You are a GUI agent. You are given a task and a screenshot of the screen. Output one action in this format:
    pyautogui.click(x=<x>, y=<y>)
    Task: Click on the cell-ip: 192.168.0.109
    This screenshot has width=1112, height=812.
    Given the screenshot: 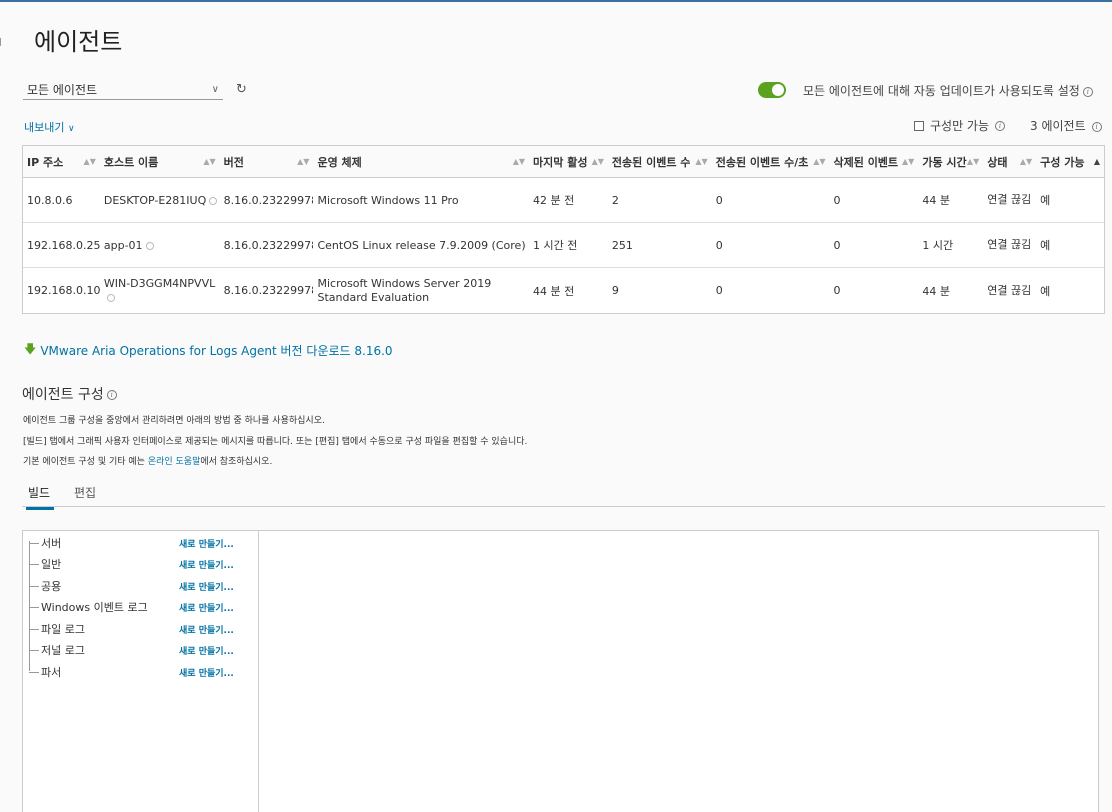 What is the action you would take?
    pyautogui.click(x=63, y=290)
    